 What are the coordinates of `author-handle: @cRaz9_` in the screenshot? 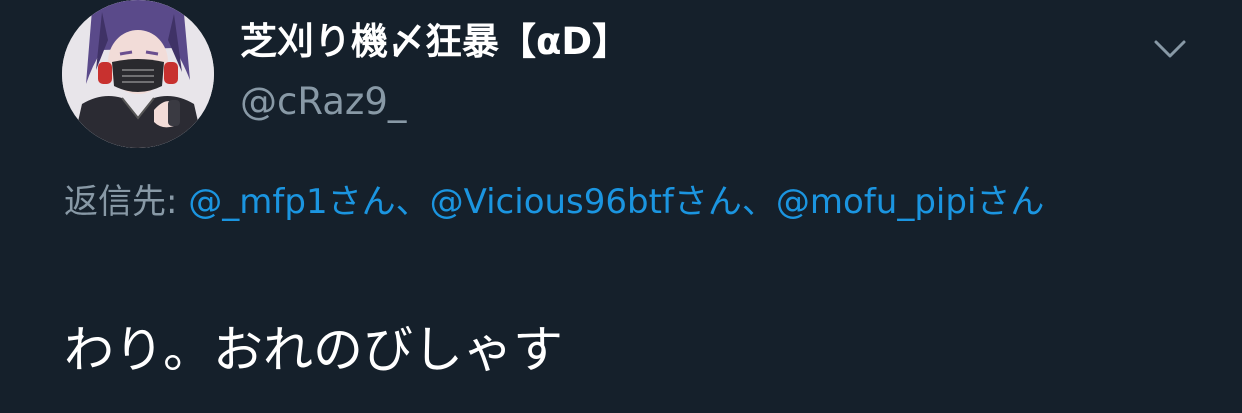 It's located at (323, 102).